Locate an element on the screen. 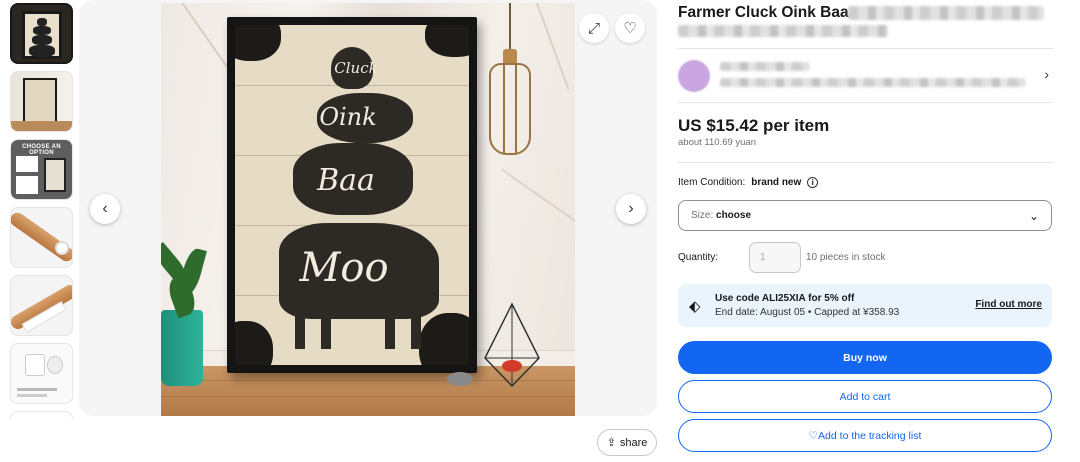  thumbnail-mug-info is located at coordinates (41, 373).